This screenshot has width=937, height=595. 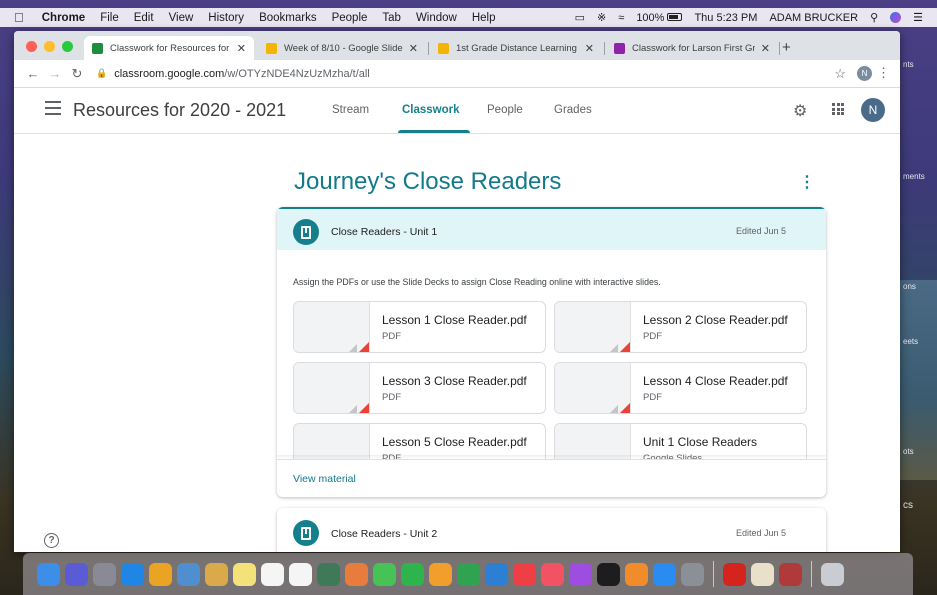 I want to click on dock-preview-icon, so click(x=188, y=574).